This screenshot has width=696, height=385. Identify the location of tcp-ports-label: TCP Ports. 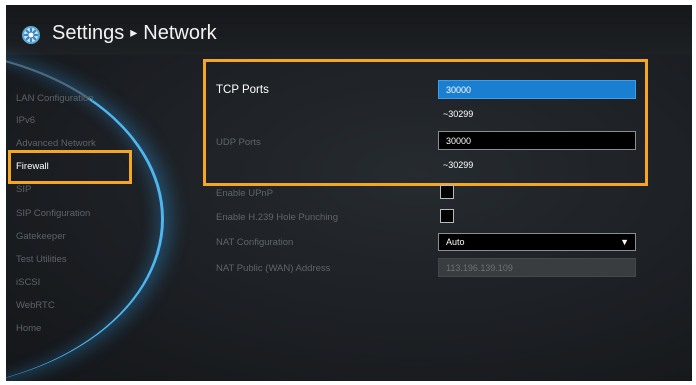
(242, 90).